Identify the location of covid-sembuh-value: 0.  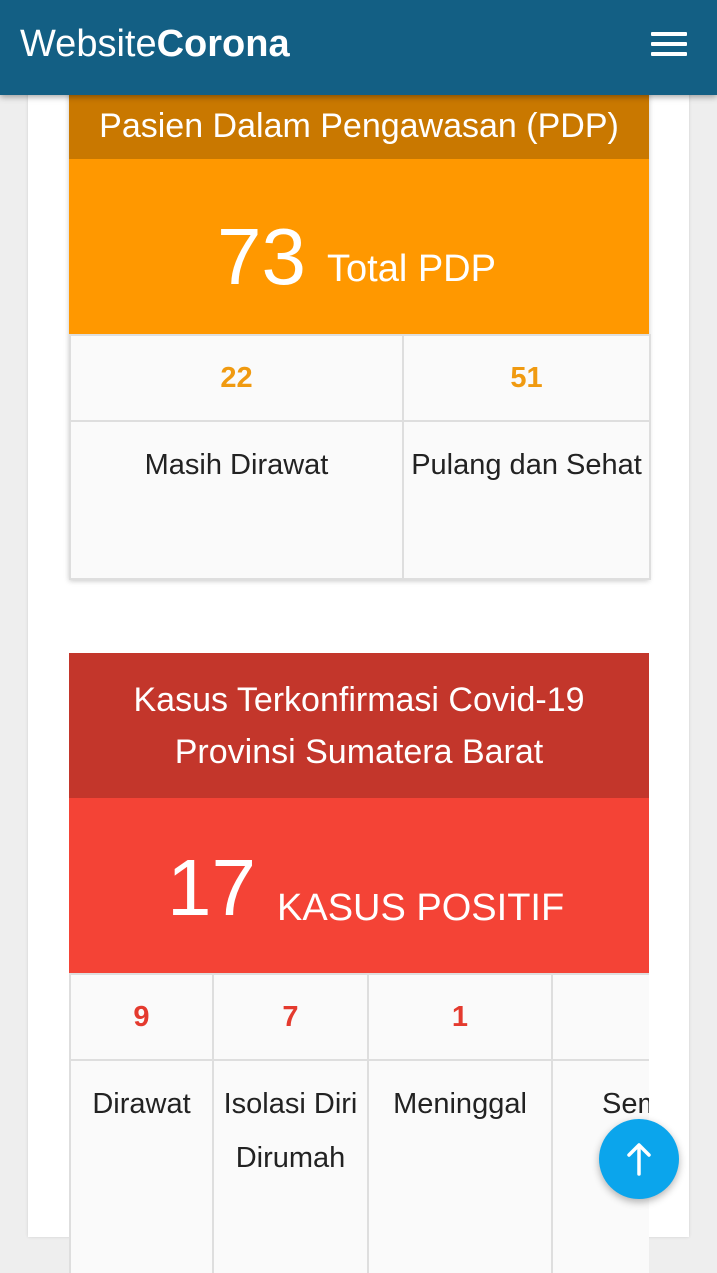
(600, 1017).